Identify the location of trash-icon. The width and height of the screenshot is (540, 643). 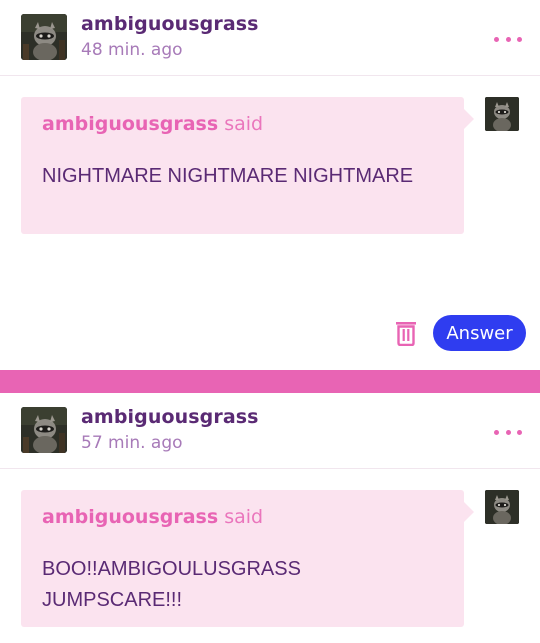
(406, 334).